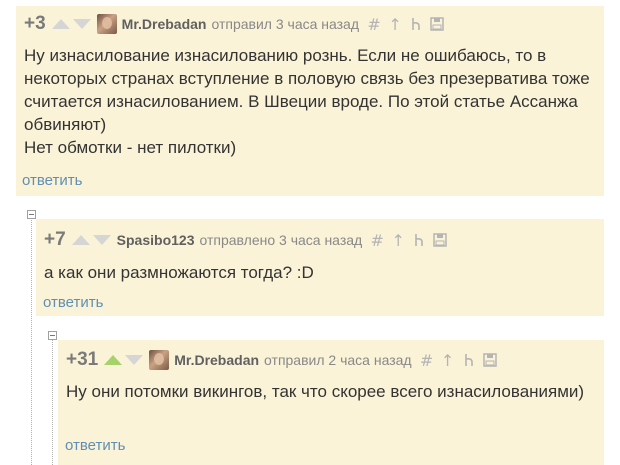 Image resolution: width=620 pixels, height=465 pixels. What do you see at coordinates (156, 240) in the screenshot?
I see `comment-author: Spasibo123` at bounding box center [156, 240].